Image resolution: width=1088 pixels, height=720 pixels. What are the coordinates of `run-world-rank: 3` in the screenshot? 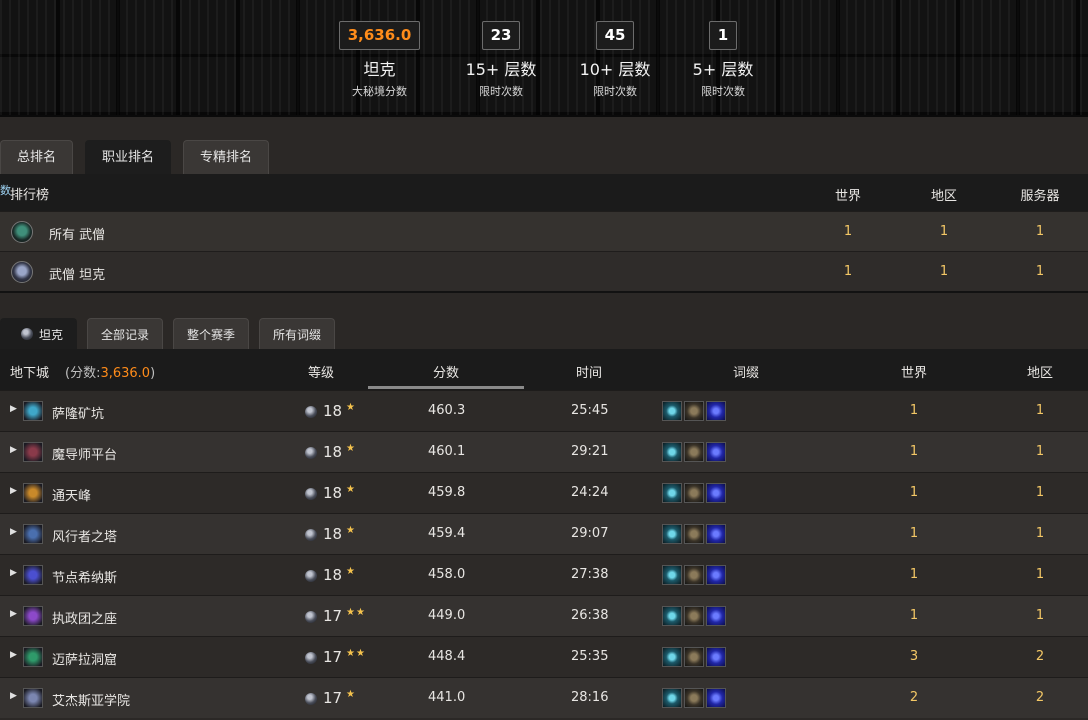 It's located at (914, 656).